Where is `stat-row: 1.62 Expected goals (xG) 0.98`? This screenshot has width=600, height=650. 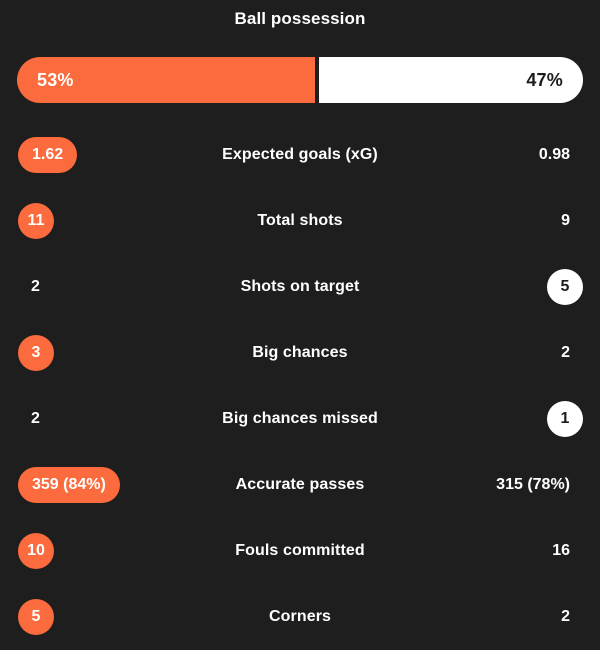
stat-row: 1.62 Expected goals (xG) 0.98 is located at coordinates (300, 155).